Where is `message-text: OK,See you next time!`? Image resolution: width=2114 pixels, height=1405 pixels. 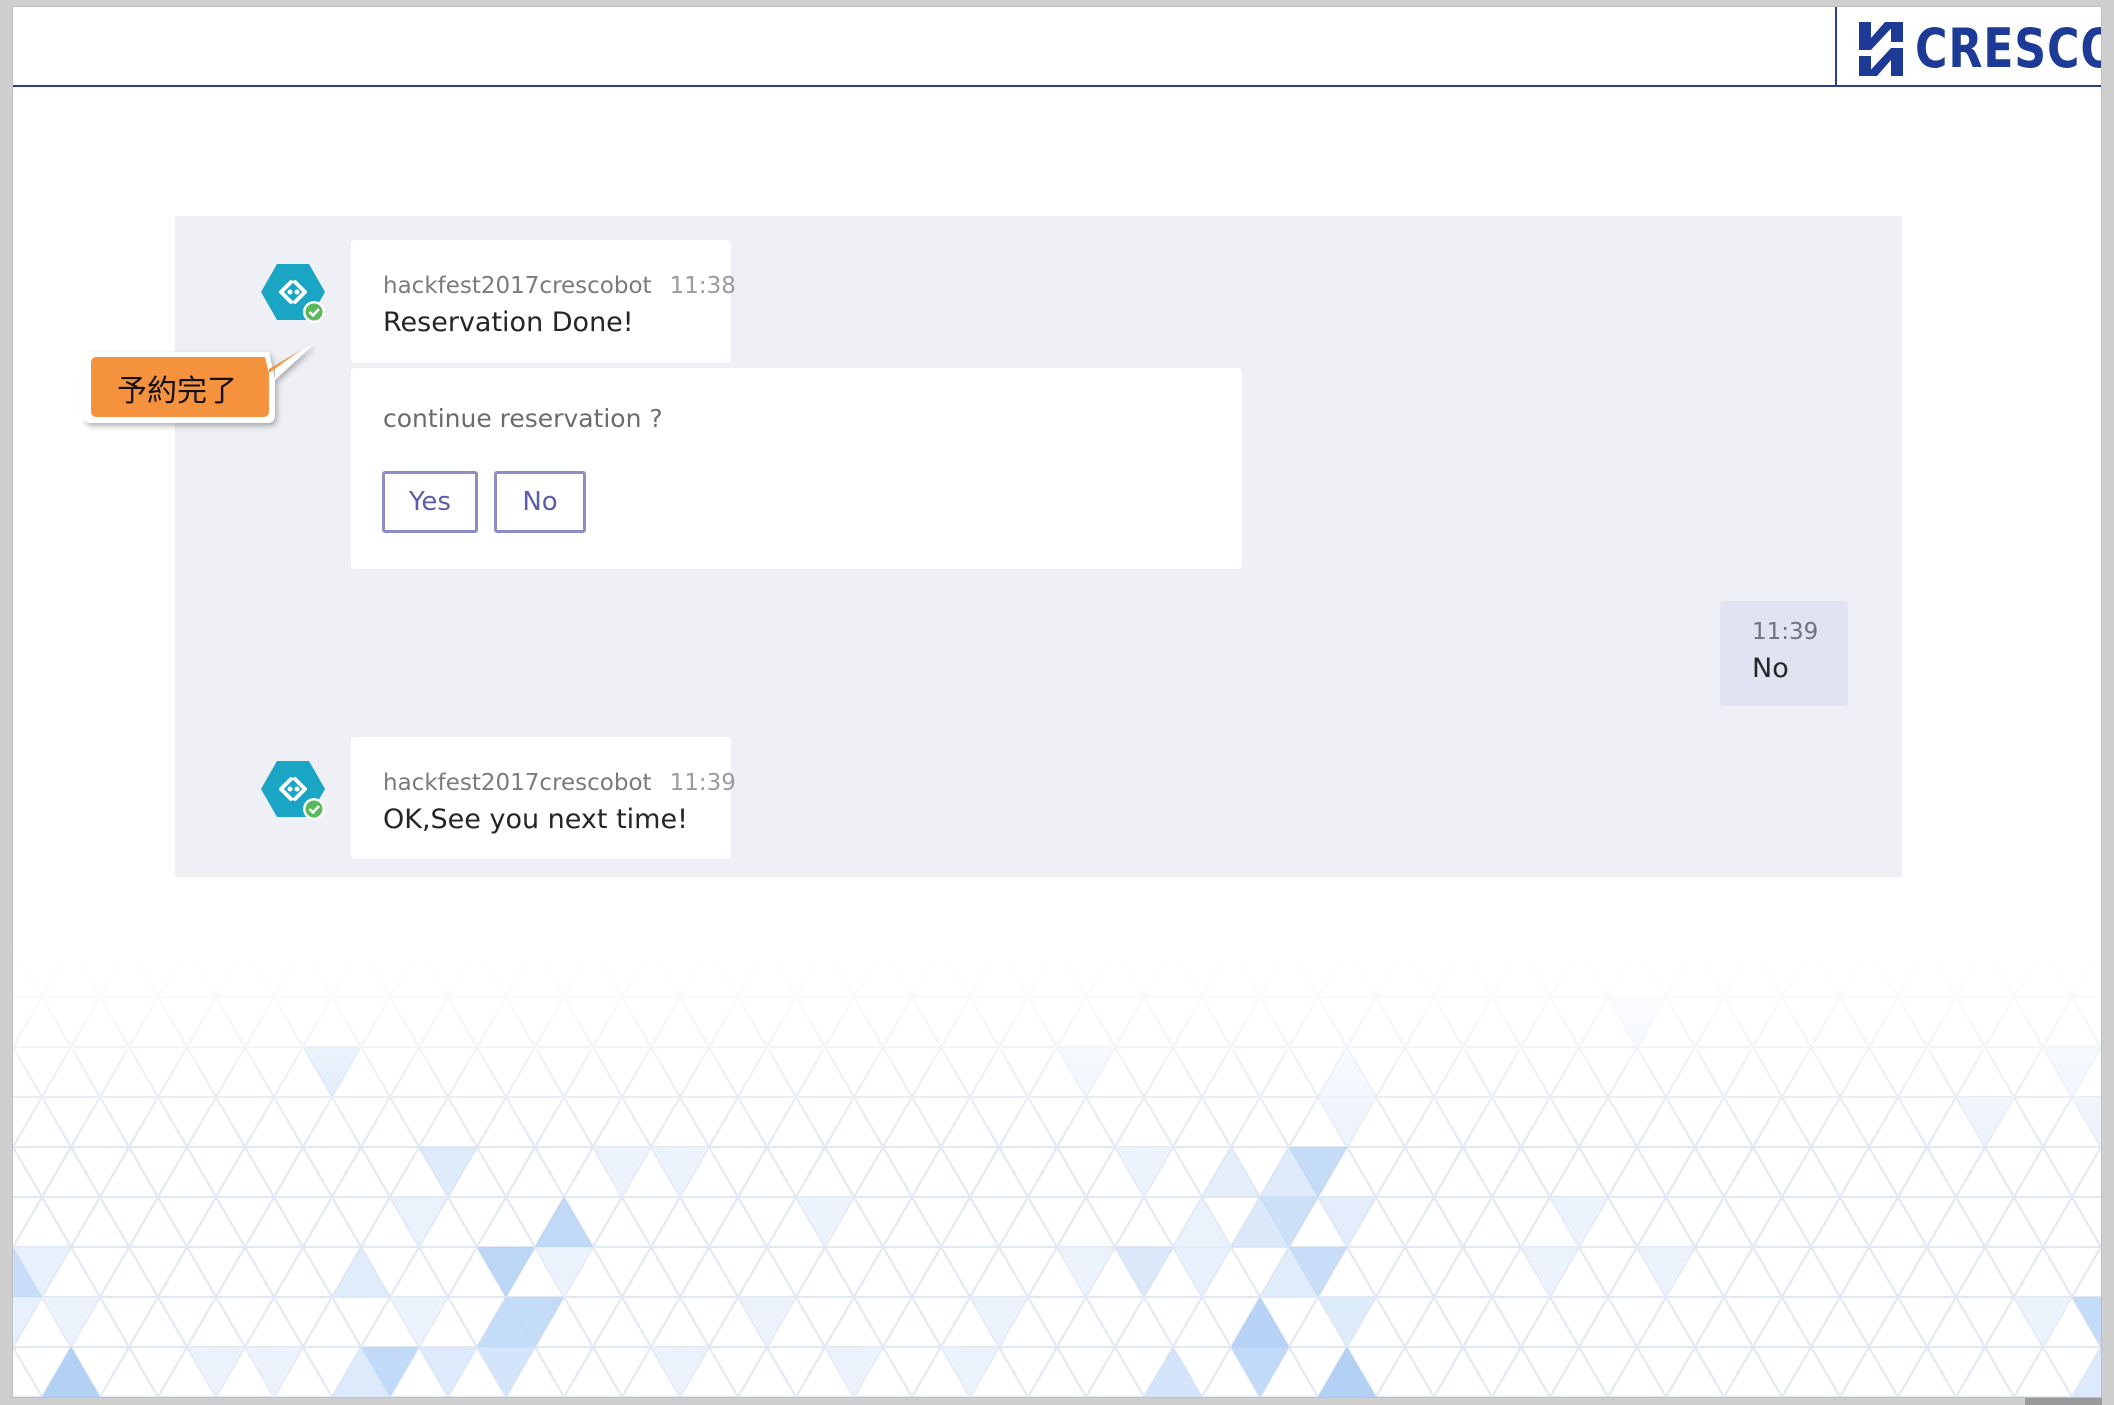
message-text: OK,See you next time! is located at coordinates (535, 819).